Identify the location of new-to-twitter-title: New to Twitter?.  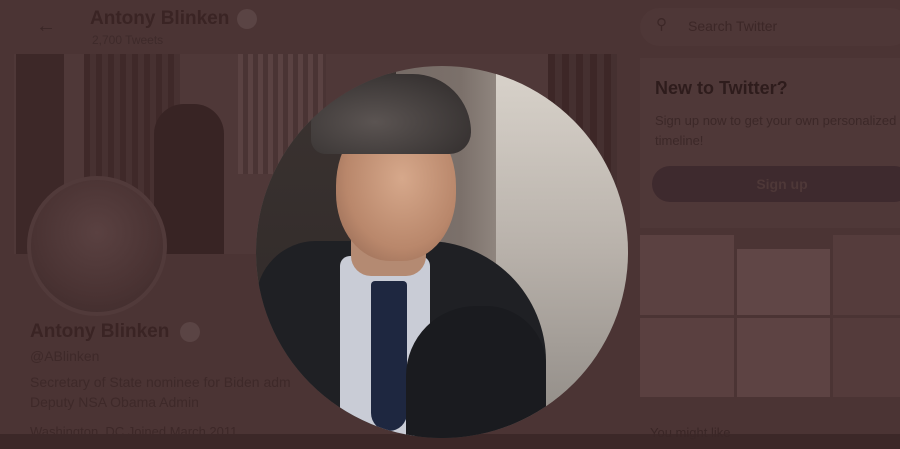
(721, 88).